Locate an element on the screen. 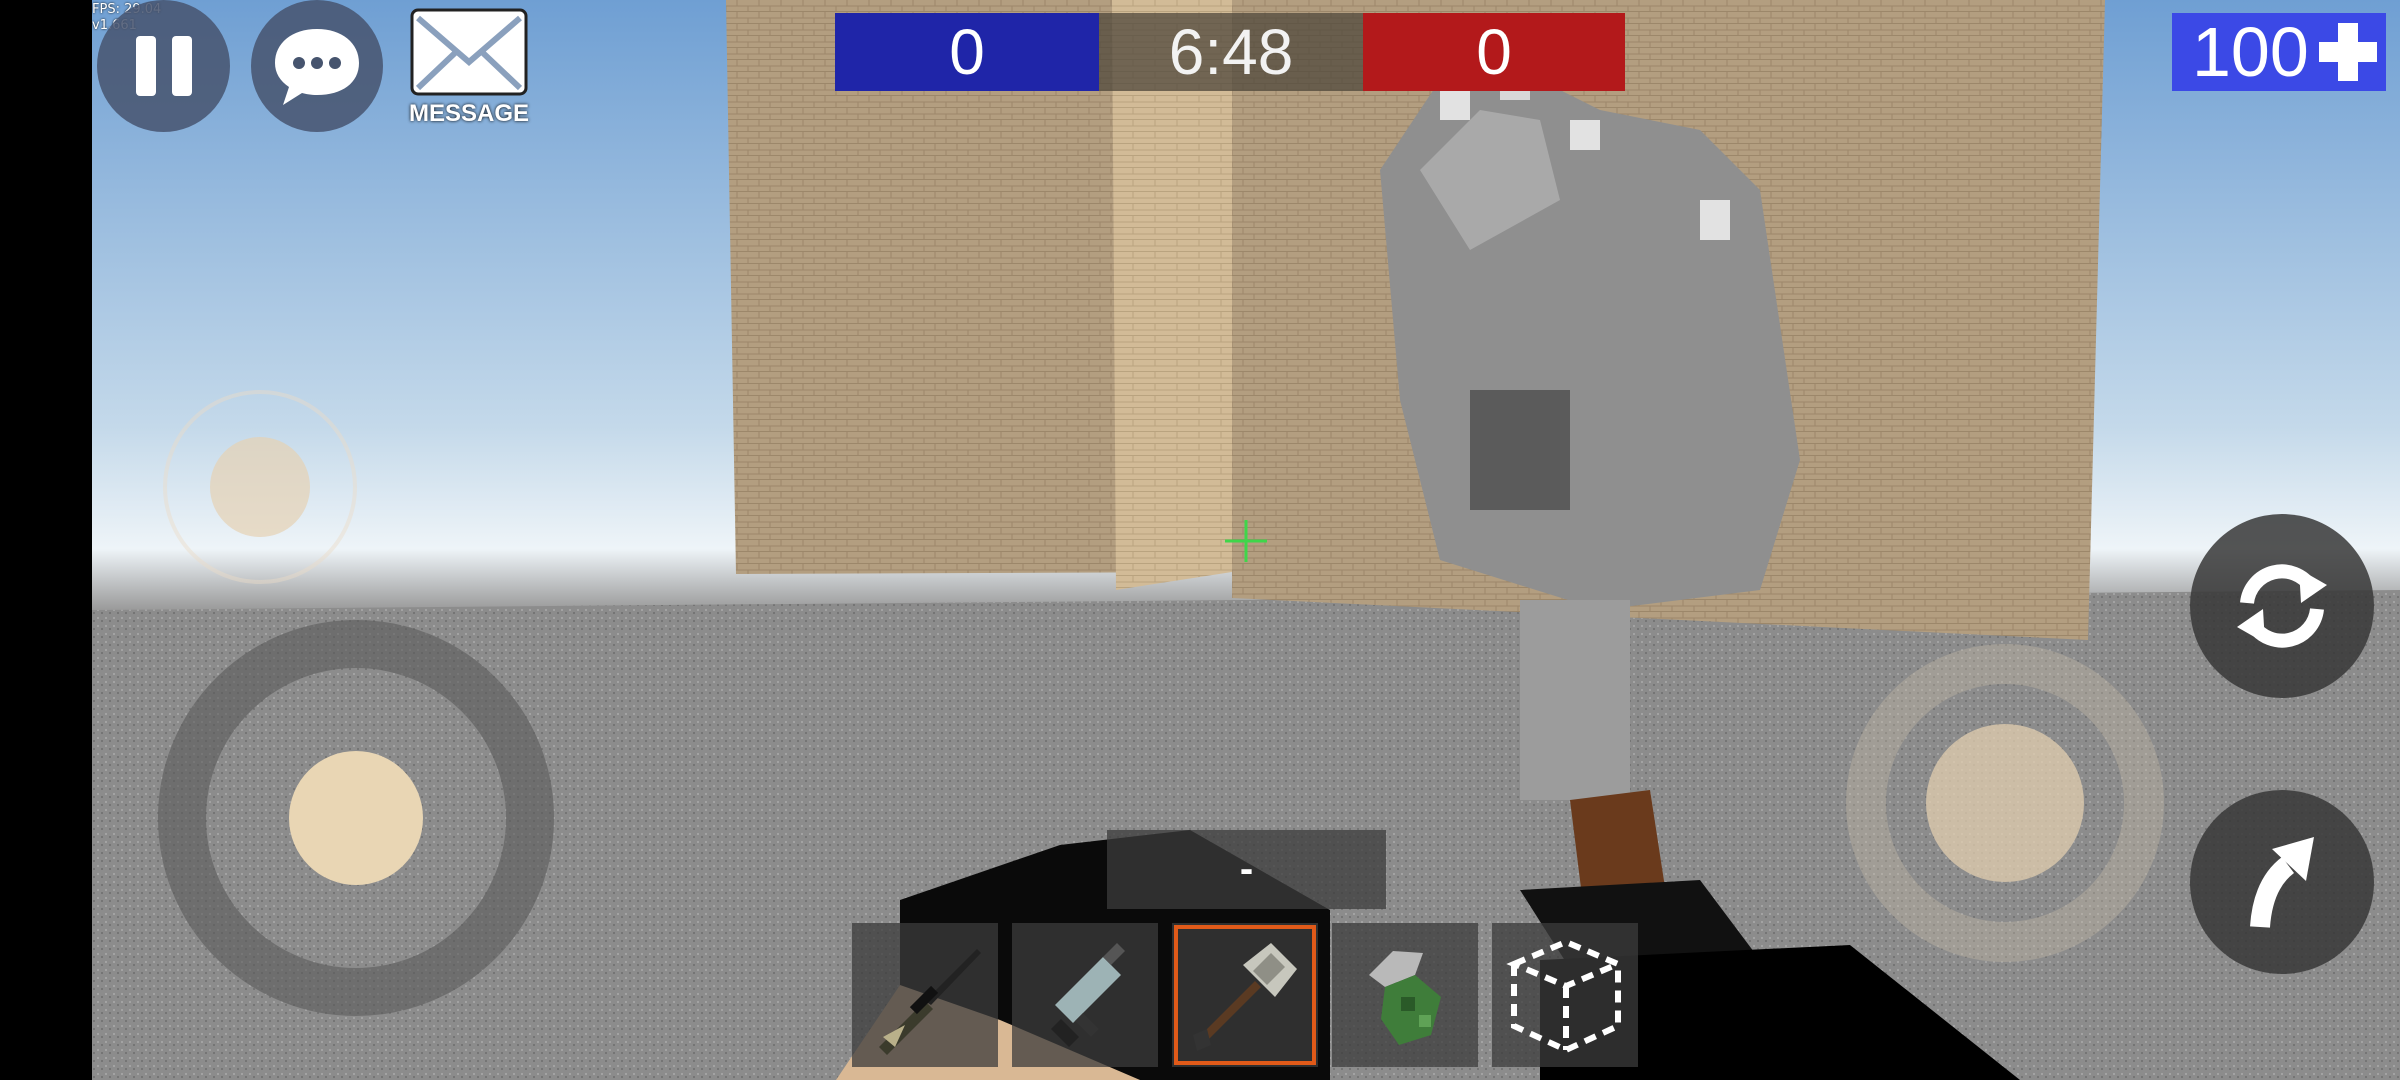 This screenshot has width=2400, height=1080. health-display: 100 is located at coordinates (2279, 52).